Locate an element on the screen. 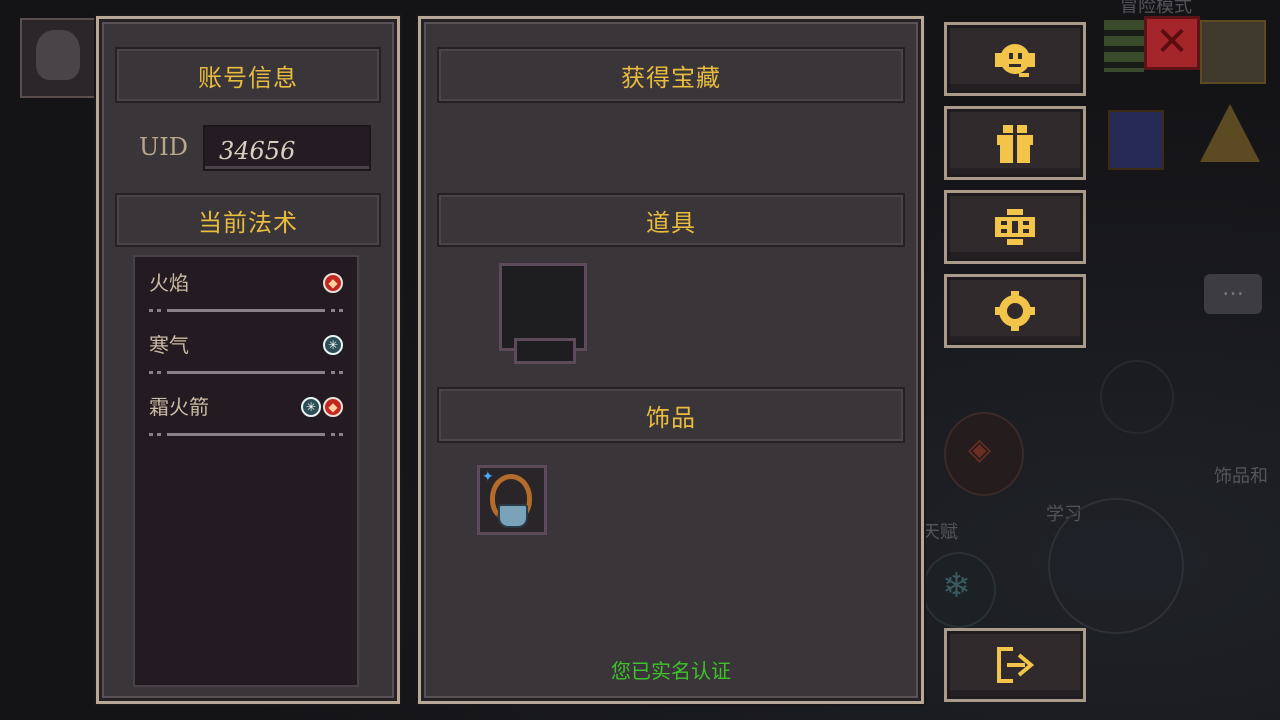  accessory-hint-label: 饰品和 is located at coordinates (1241, 476).